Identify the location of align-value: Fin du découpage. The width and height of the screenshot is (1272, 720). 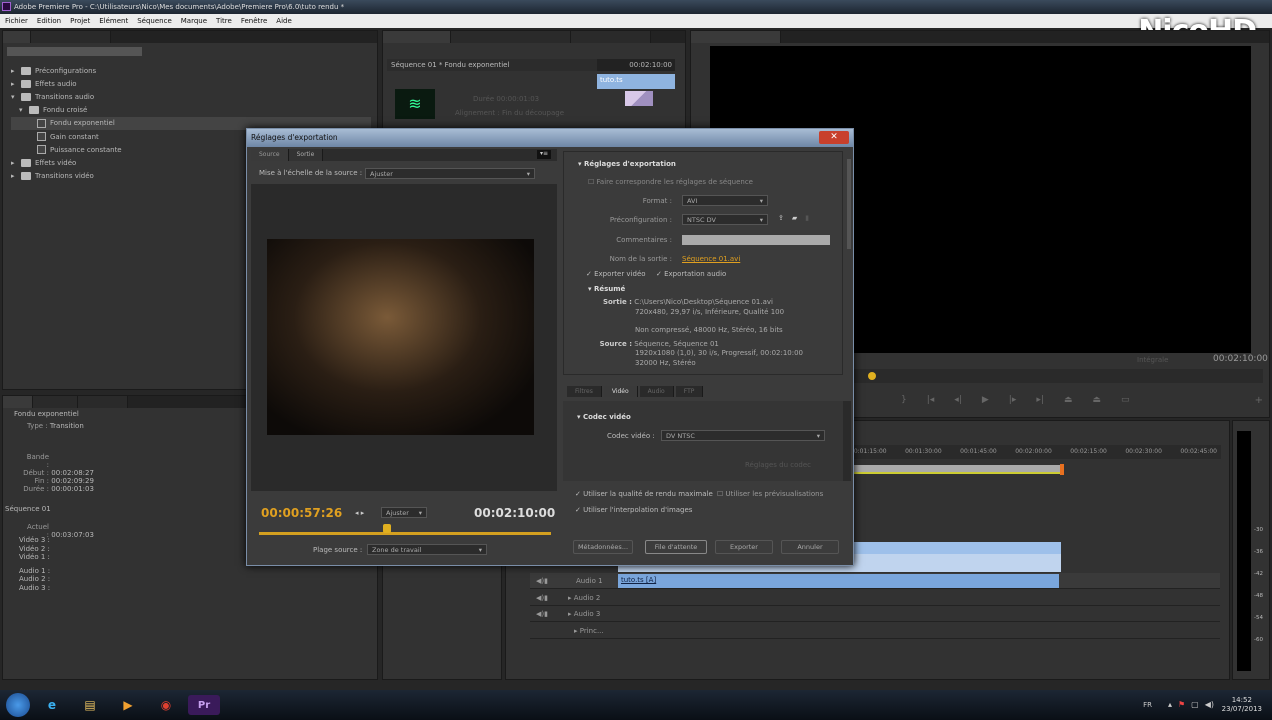
(533, 113).